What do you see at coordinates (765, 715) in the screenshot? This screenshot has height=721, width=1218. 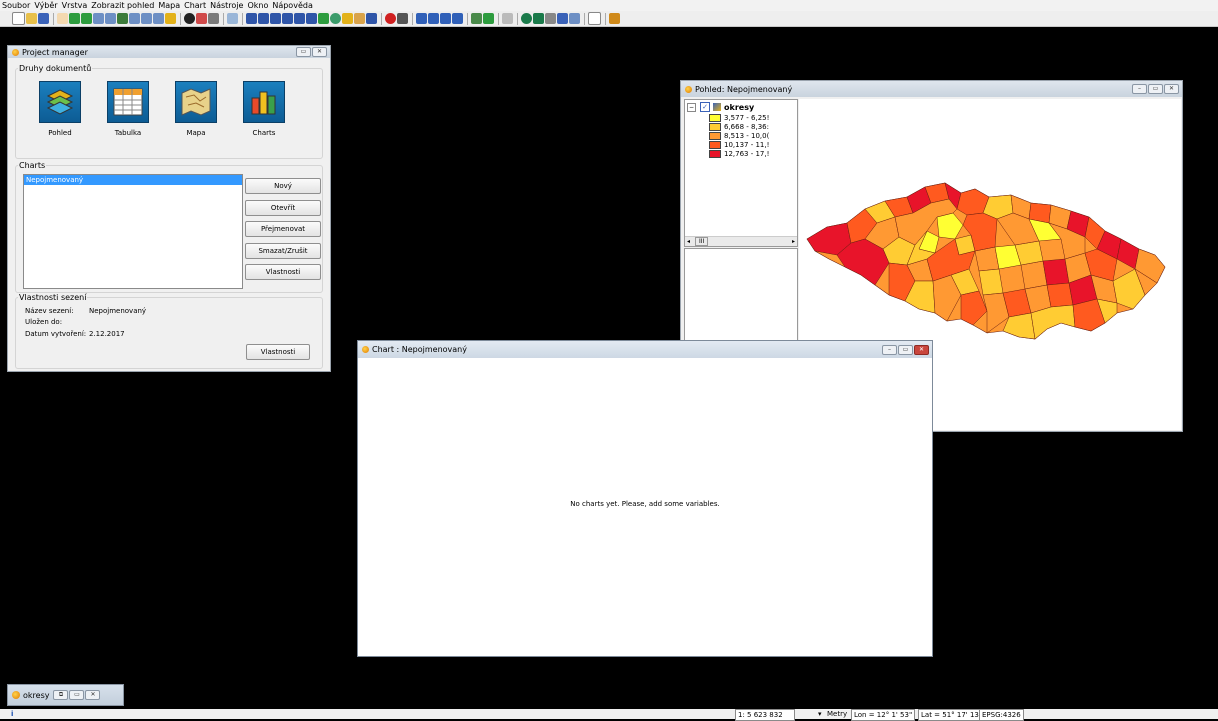 I see `scale-field: 1: 5 623 832` at bounding box center [765, 715].